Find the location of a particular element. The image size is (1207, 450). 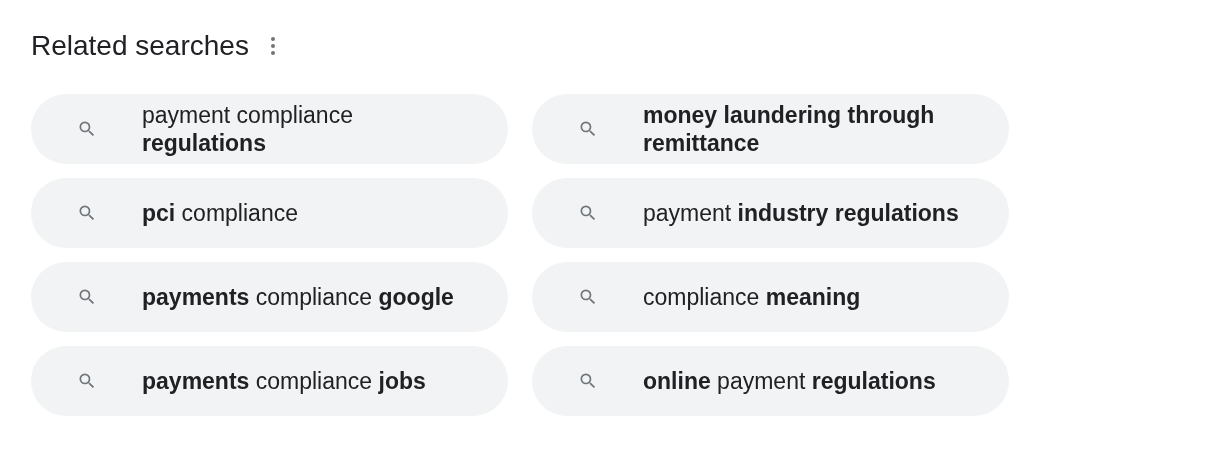

related-search-chip: payments compliance google is located at coordinates (269, 297).